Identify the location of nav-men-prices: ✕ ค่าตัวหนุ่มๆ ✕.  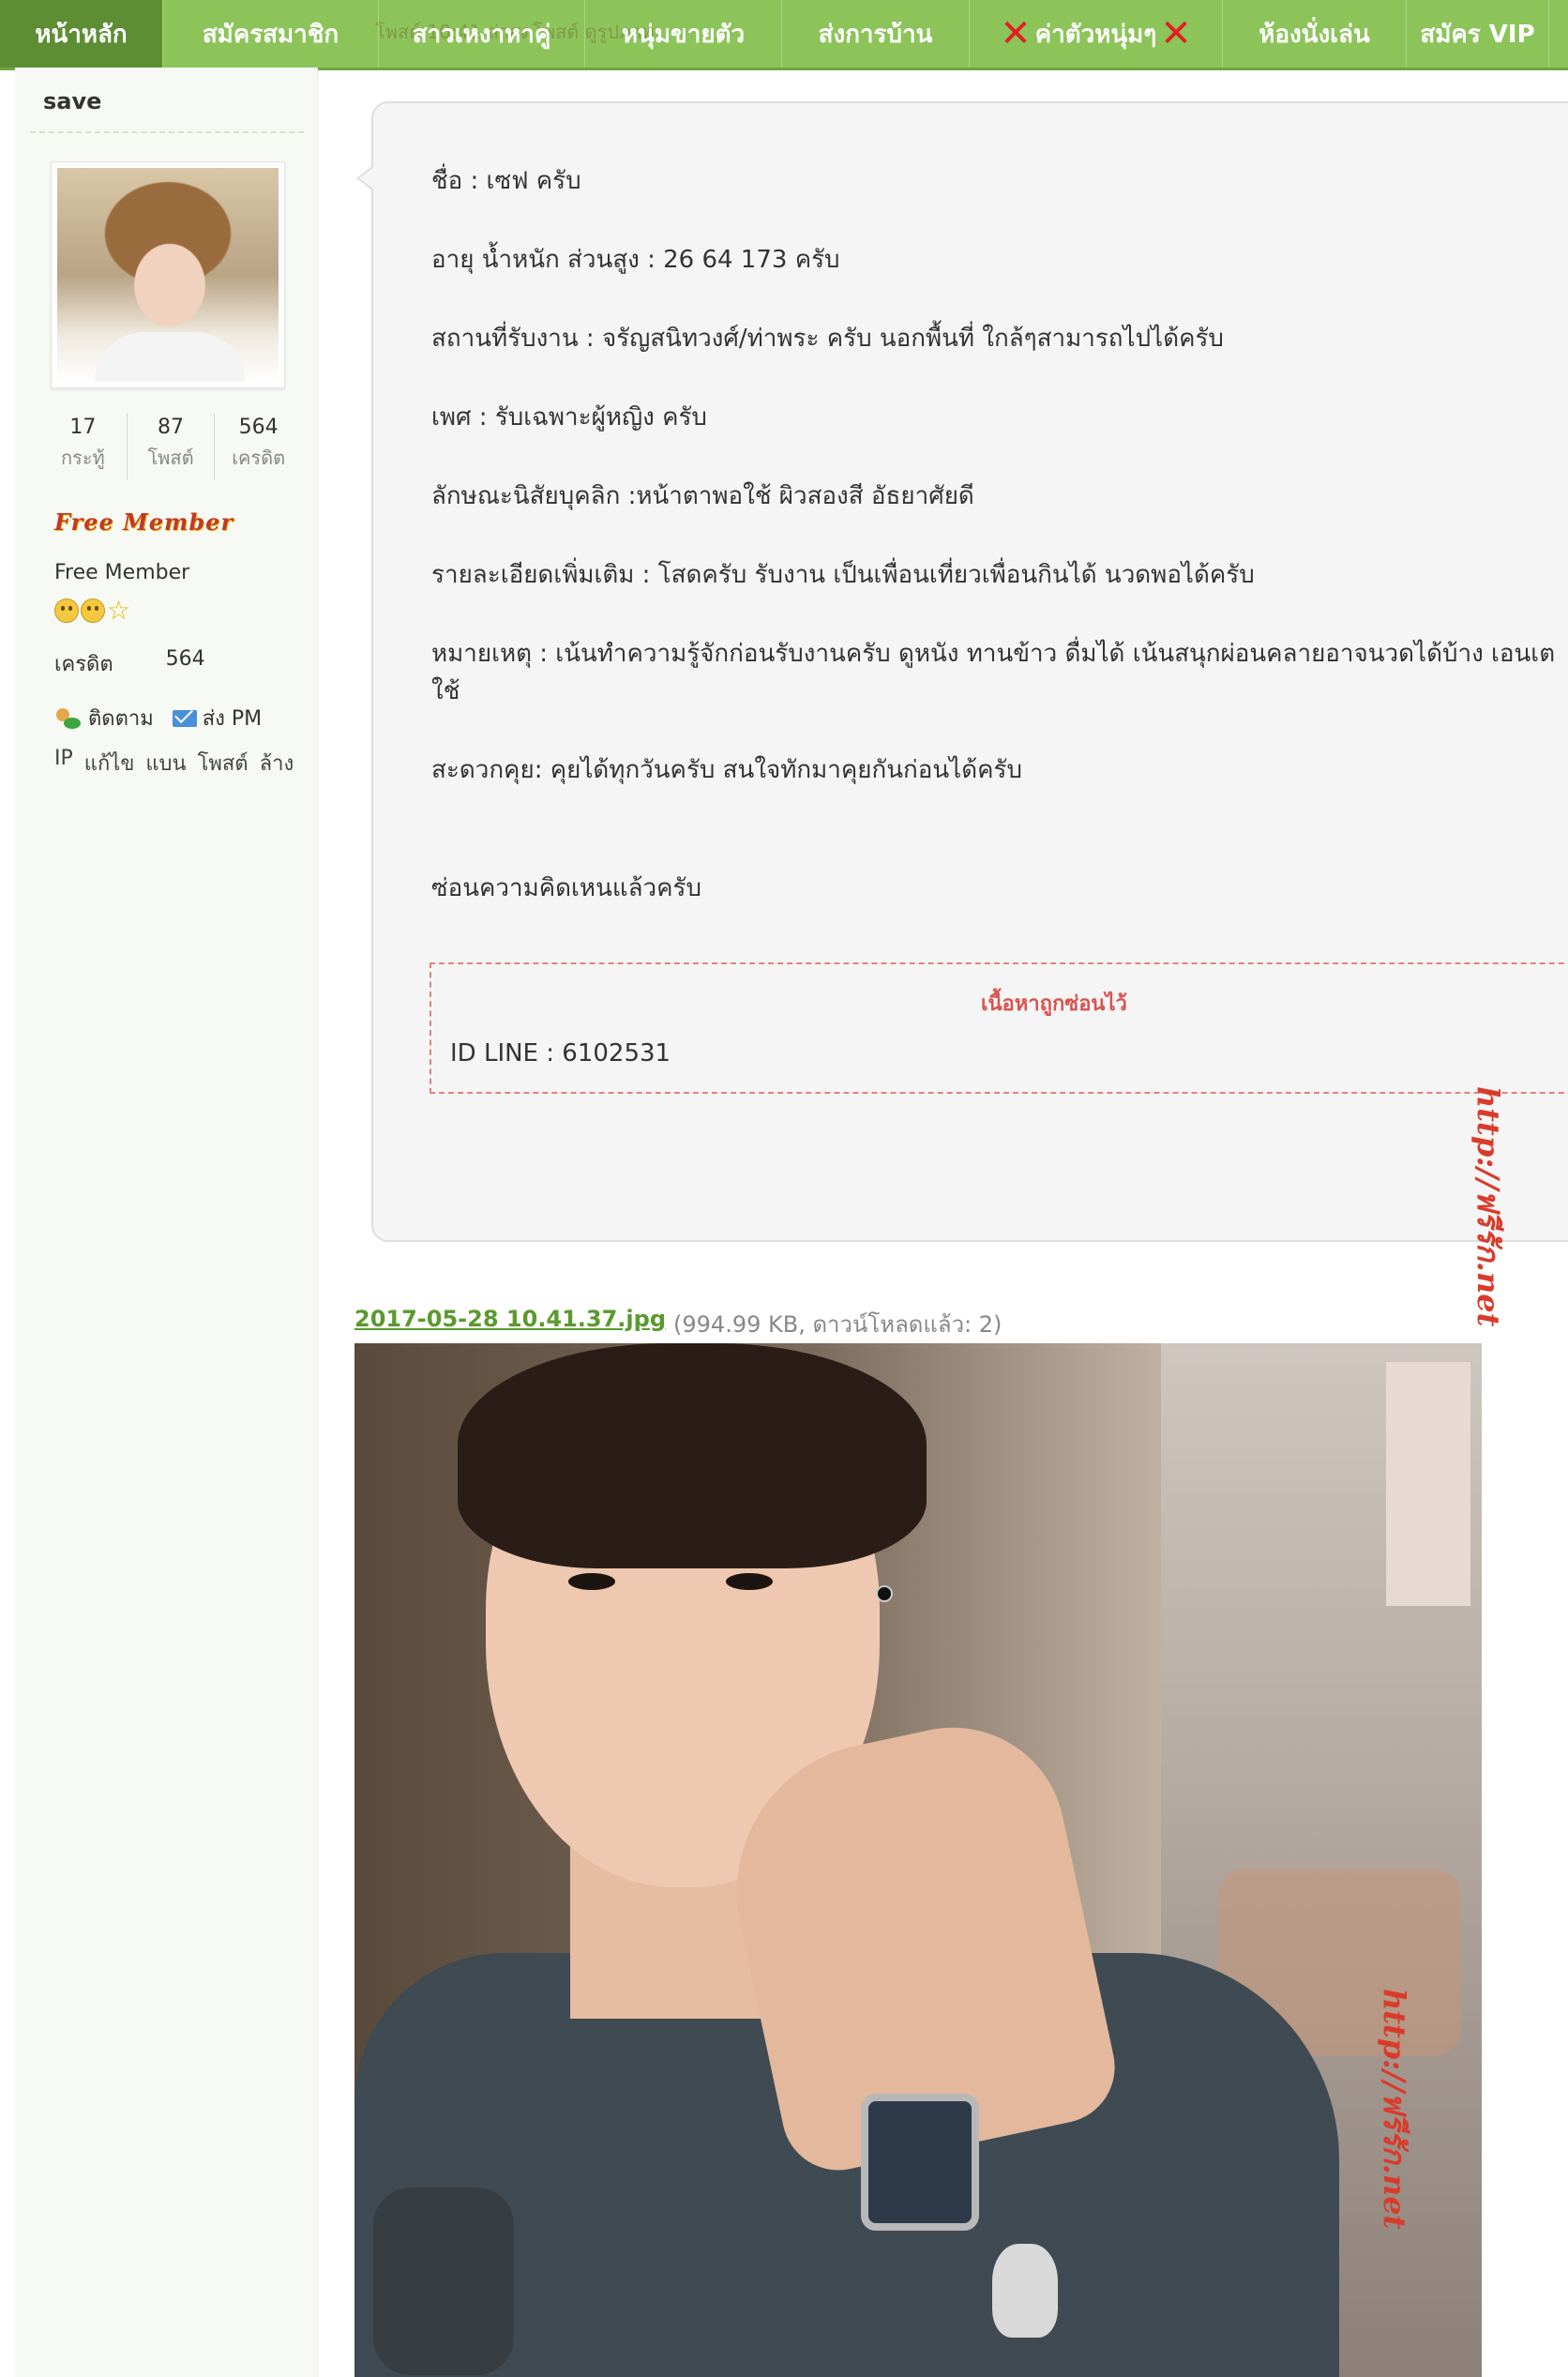
(1096, 34).